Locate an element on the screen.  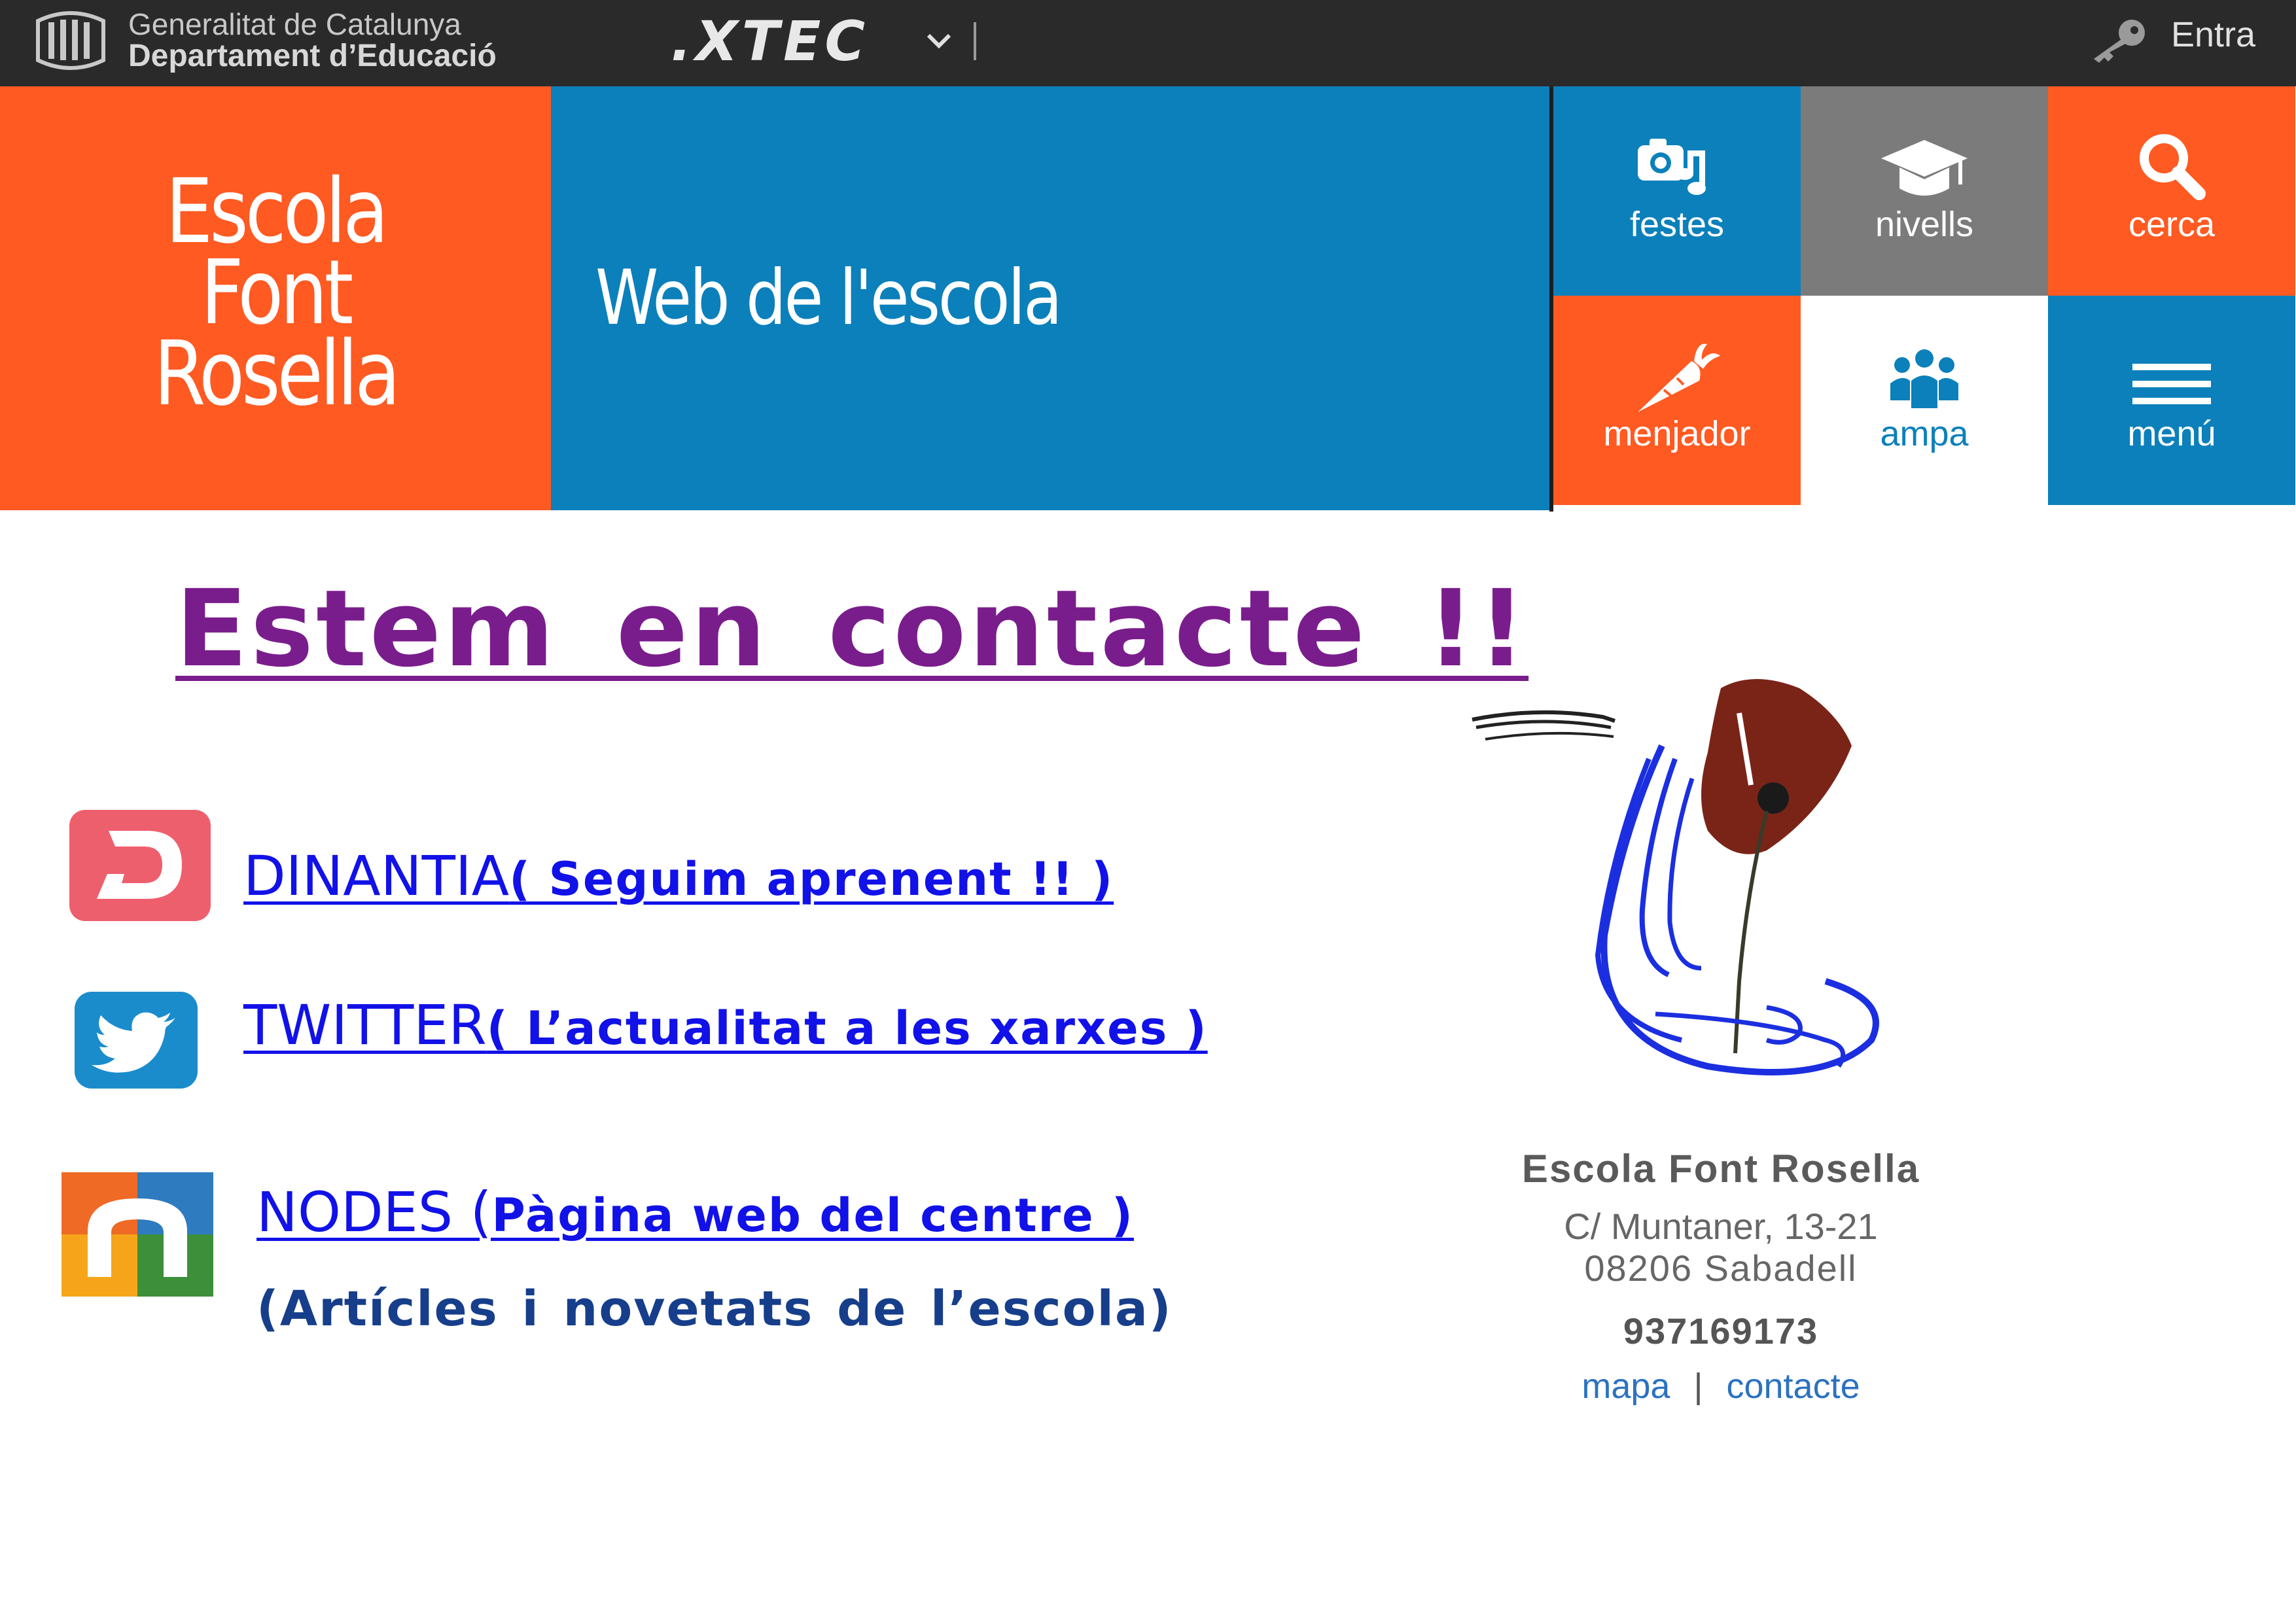
address-links: mapa | contacte is located at coordinates (1721, 1386).